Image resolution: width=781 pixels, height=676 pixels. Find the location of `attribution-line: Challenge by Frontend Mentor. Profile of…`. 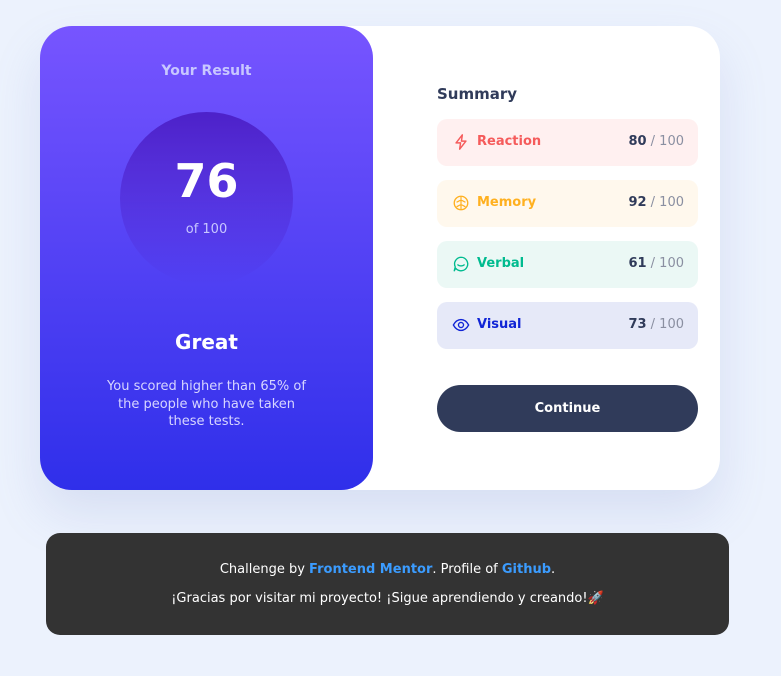

attribution-line: Challenge by Frontend Mentor. Profile of… is located at coordinates (387, 569).